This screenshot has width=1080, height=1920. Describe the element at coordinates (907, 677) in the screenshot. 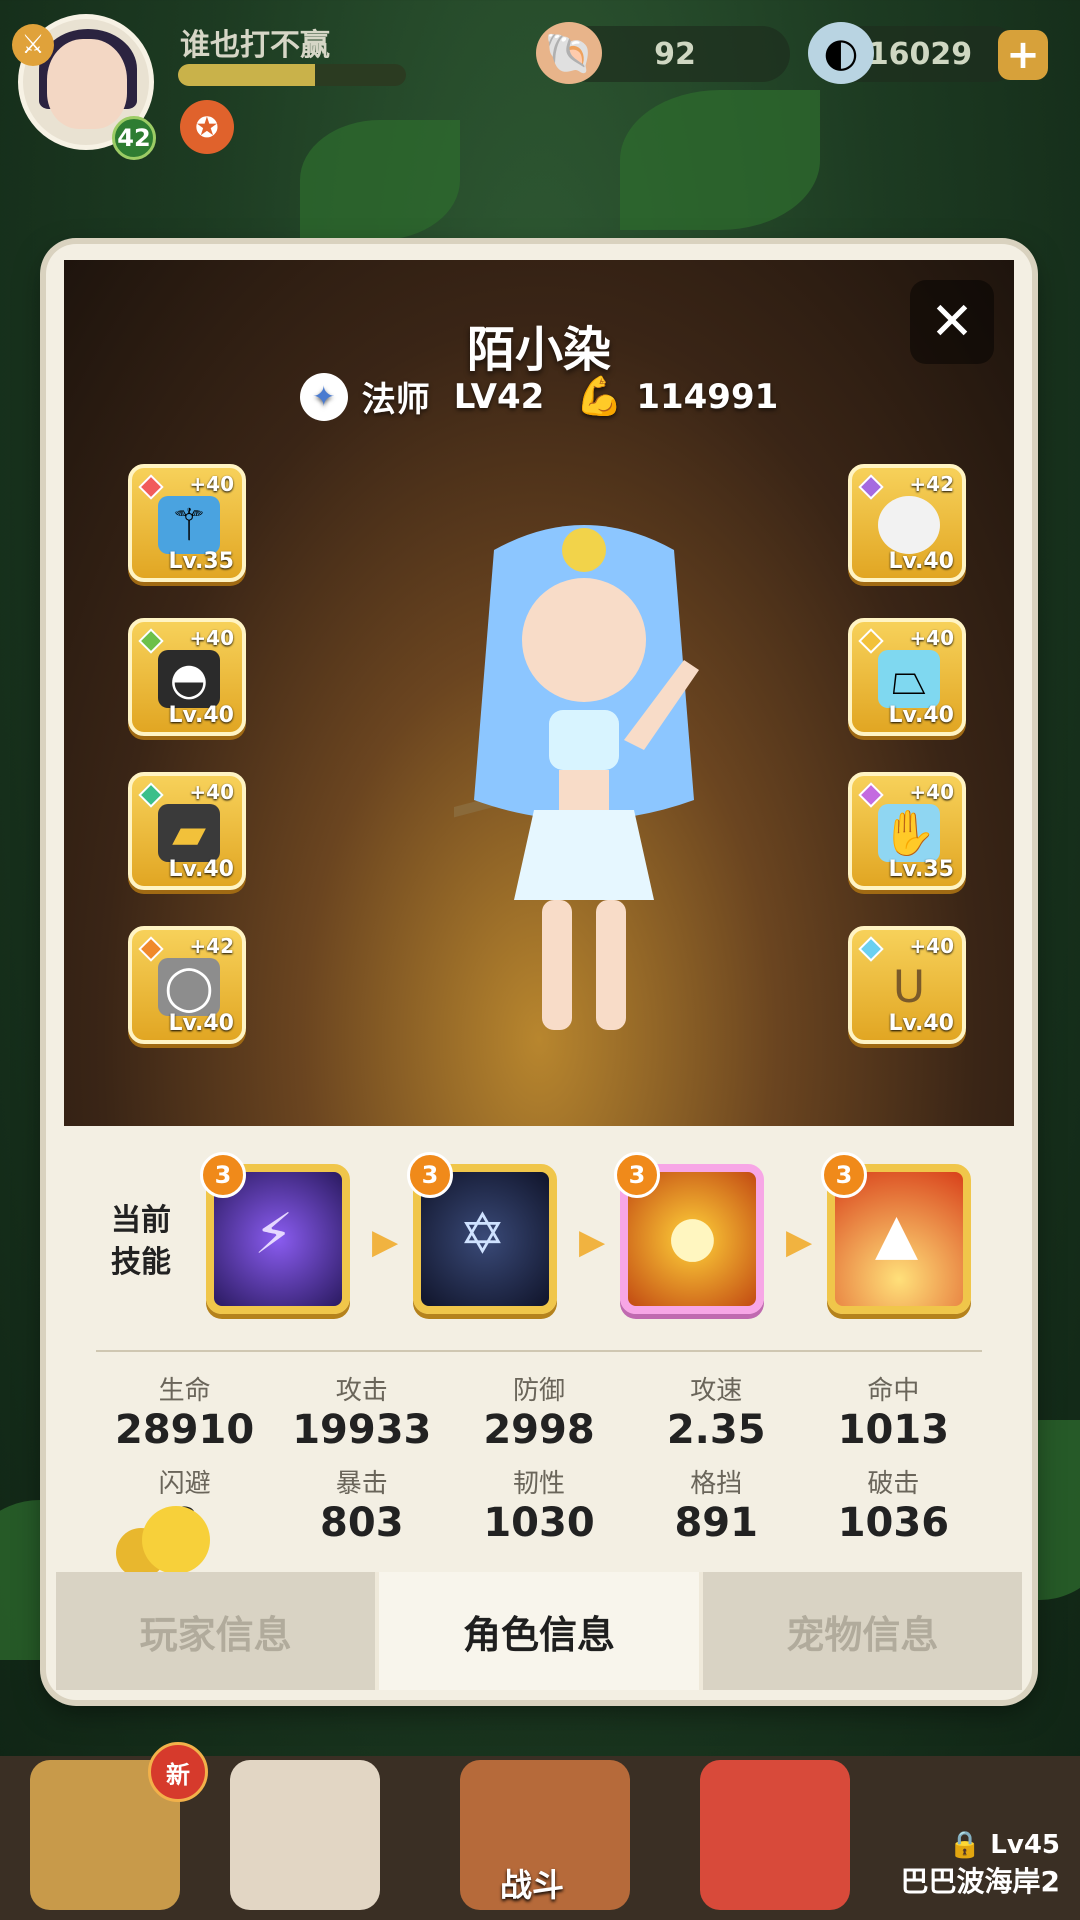

I see `equipment-slot-skirt: +40 ⏢ Lv.40` at that location.